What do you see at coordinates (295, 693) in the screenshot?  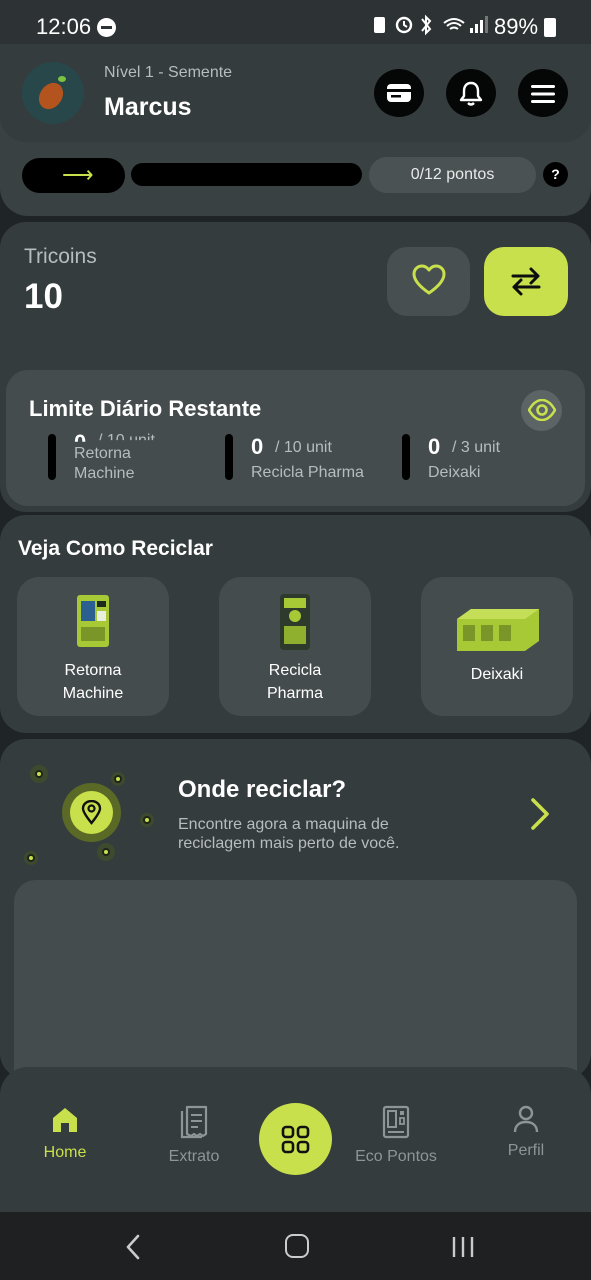 I see `machine-name-line2: Pharma` at bounding box center [295, 693].